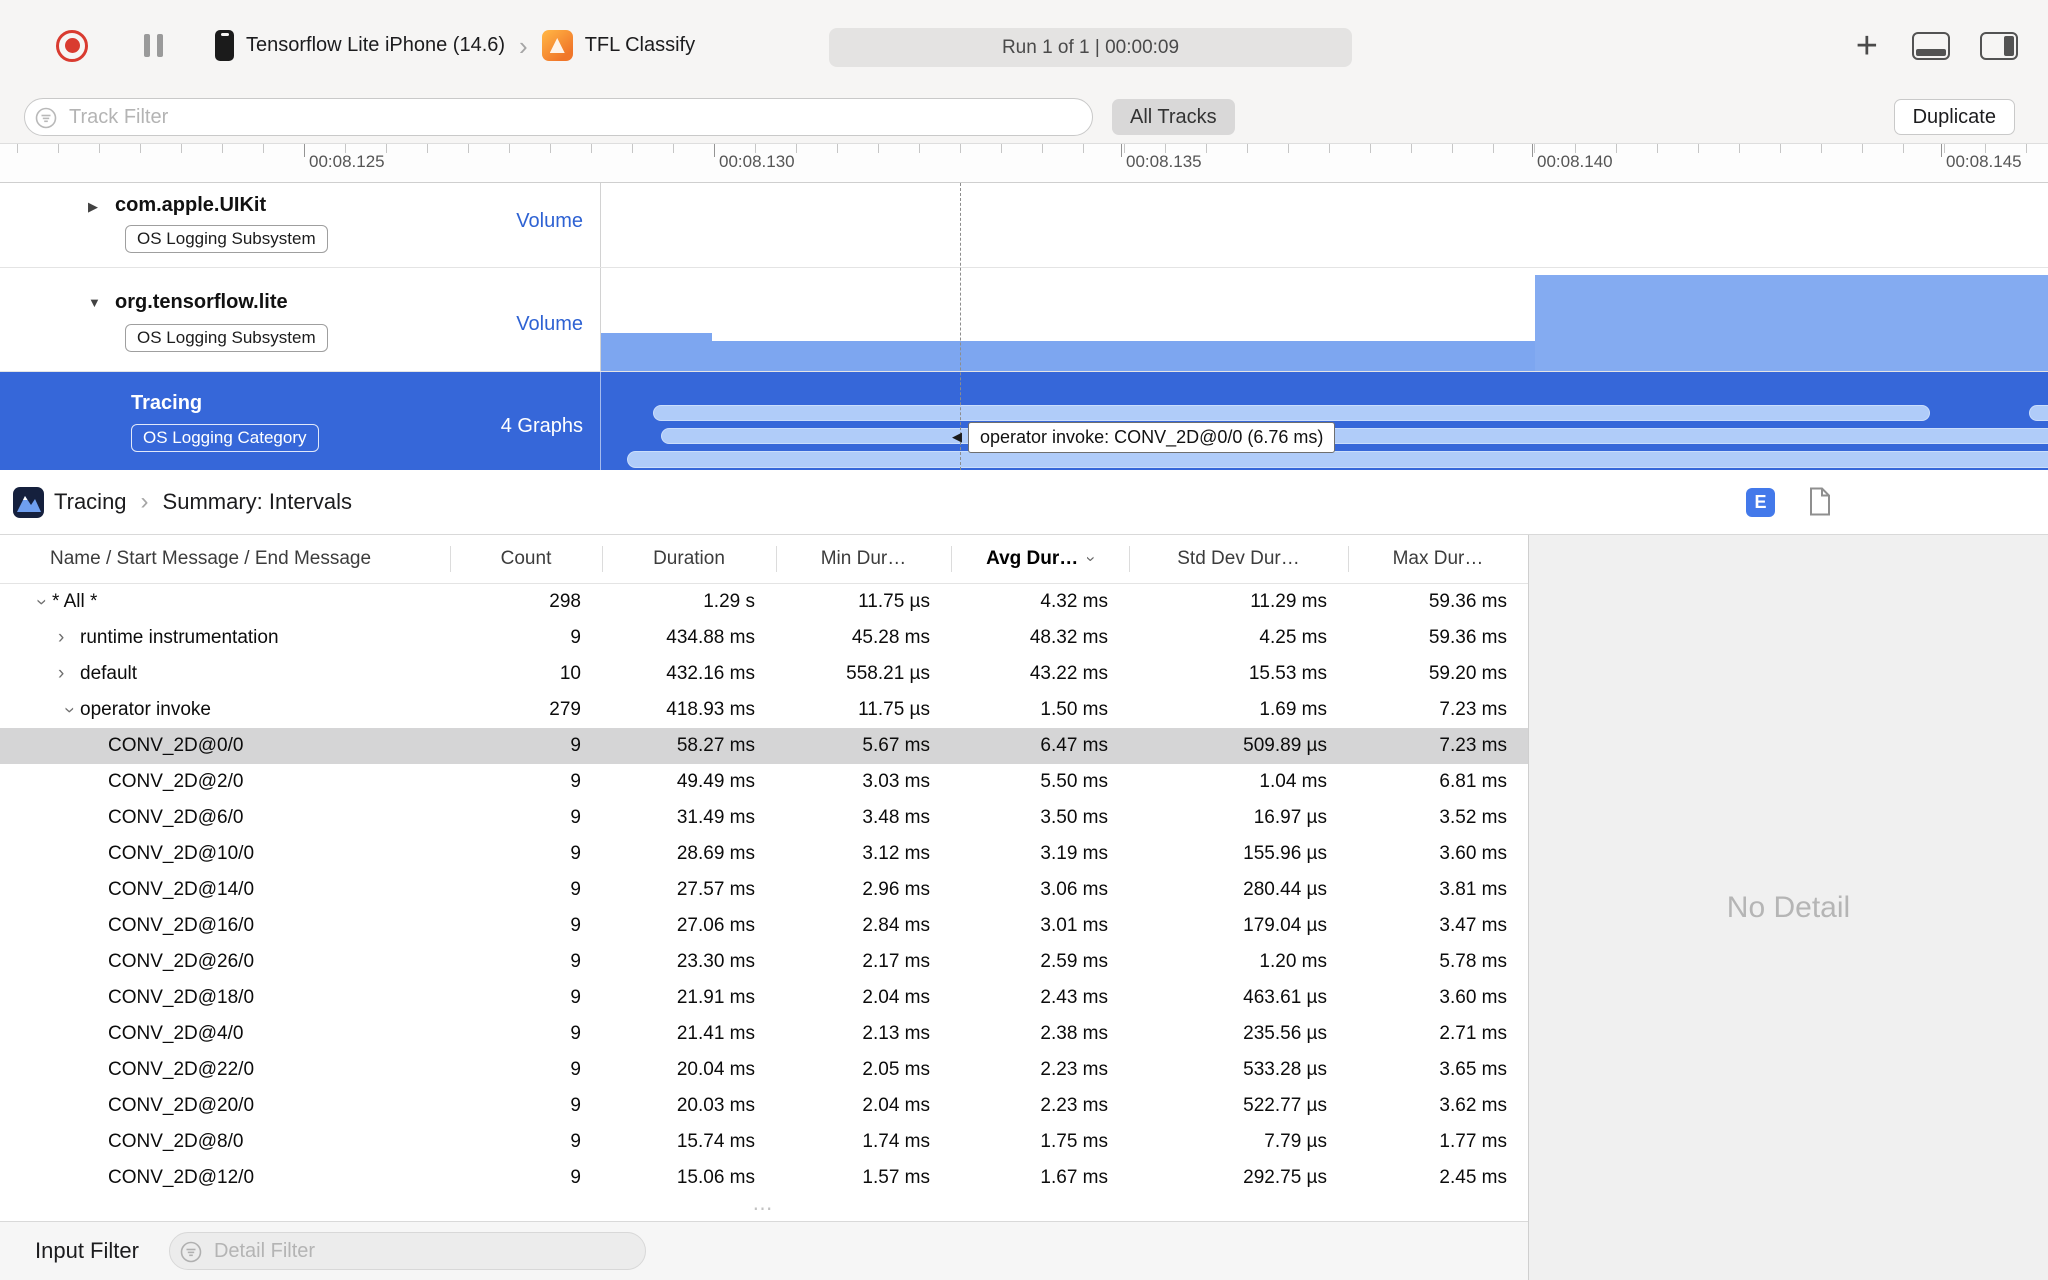  I want to click on row-min-dur: 1.74 ms, so click(896, 1141).